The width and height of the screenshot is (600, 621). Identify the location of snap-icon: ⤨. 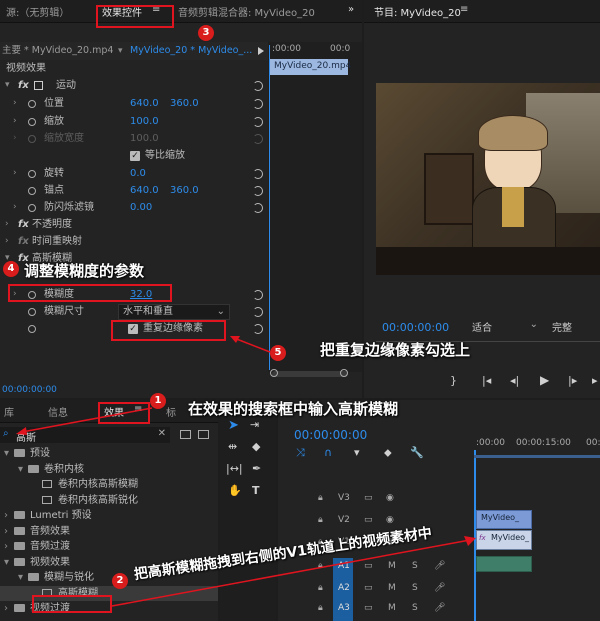
(300, 453).